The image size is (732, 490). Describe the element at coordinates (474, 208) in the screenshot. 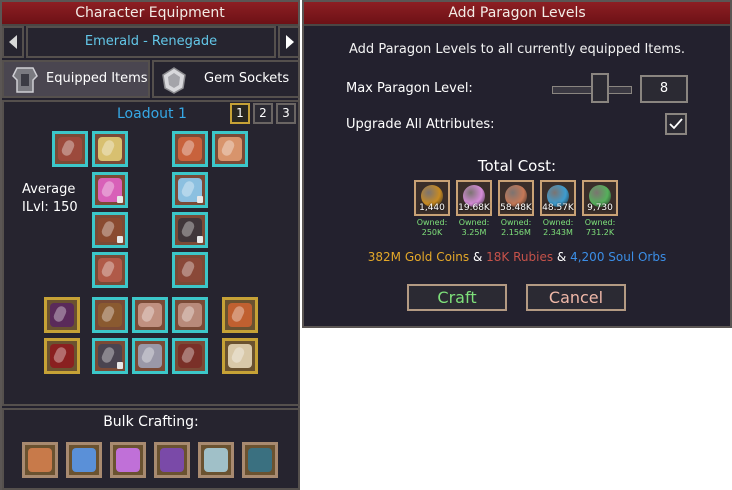

I see `cost-value: 19.68K` at that location.